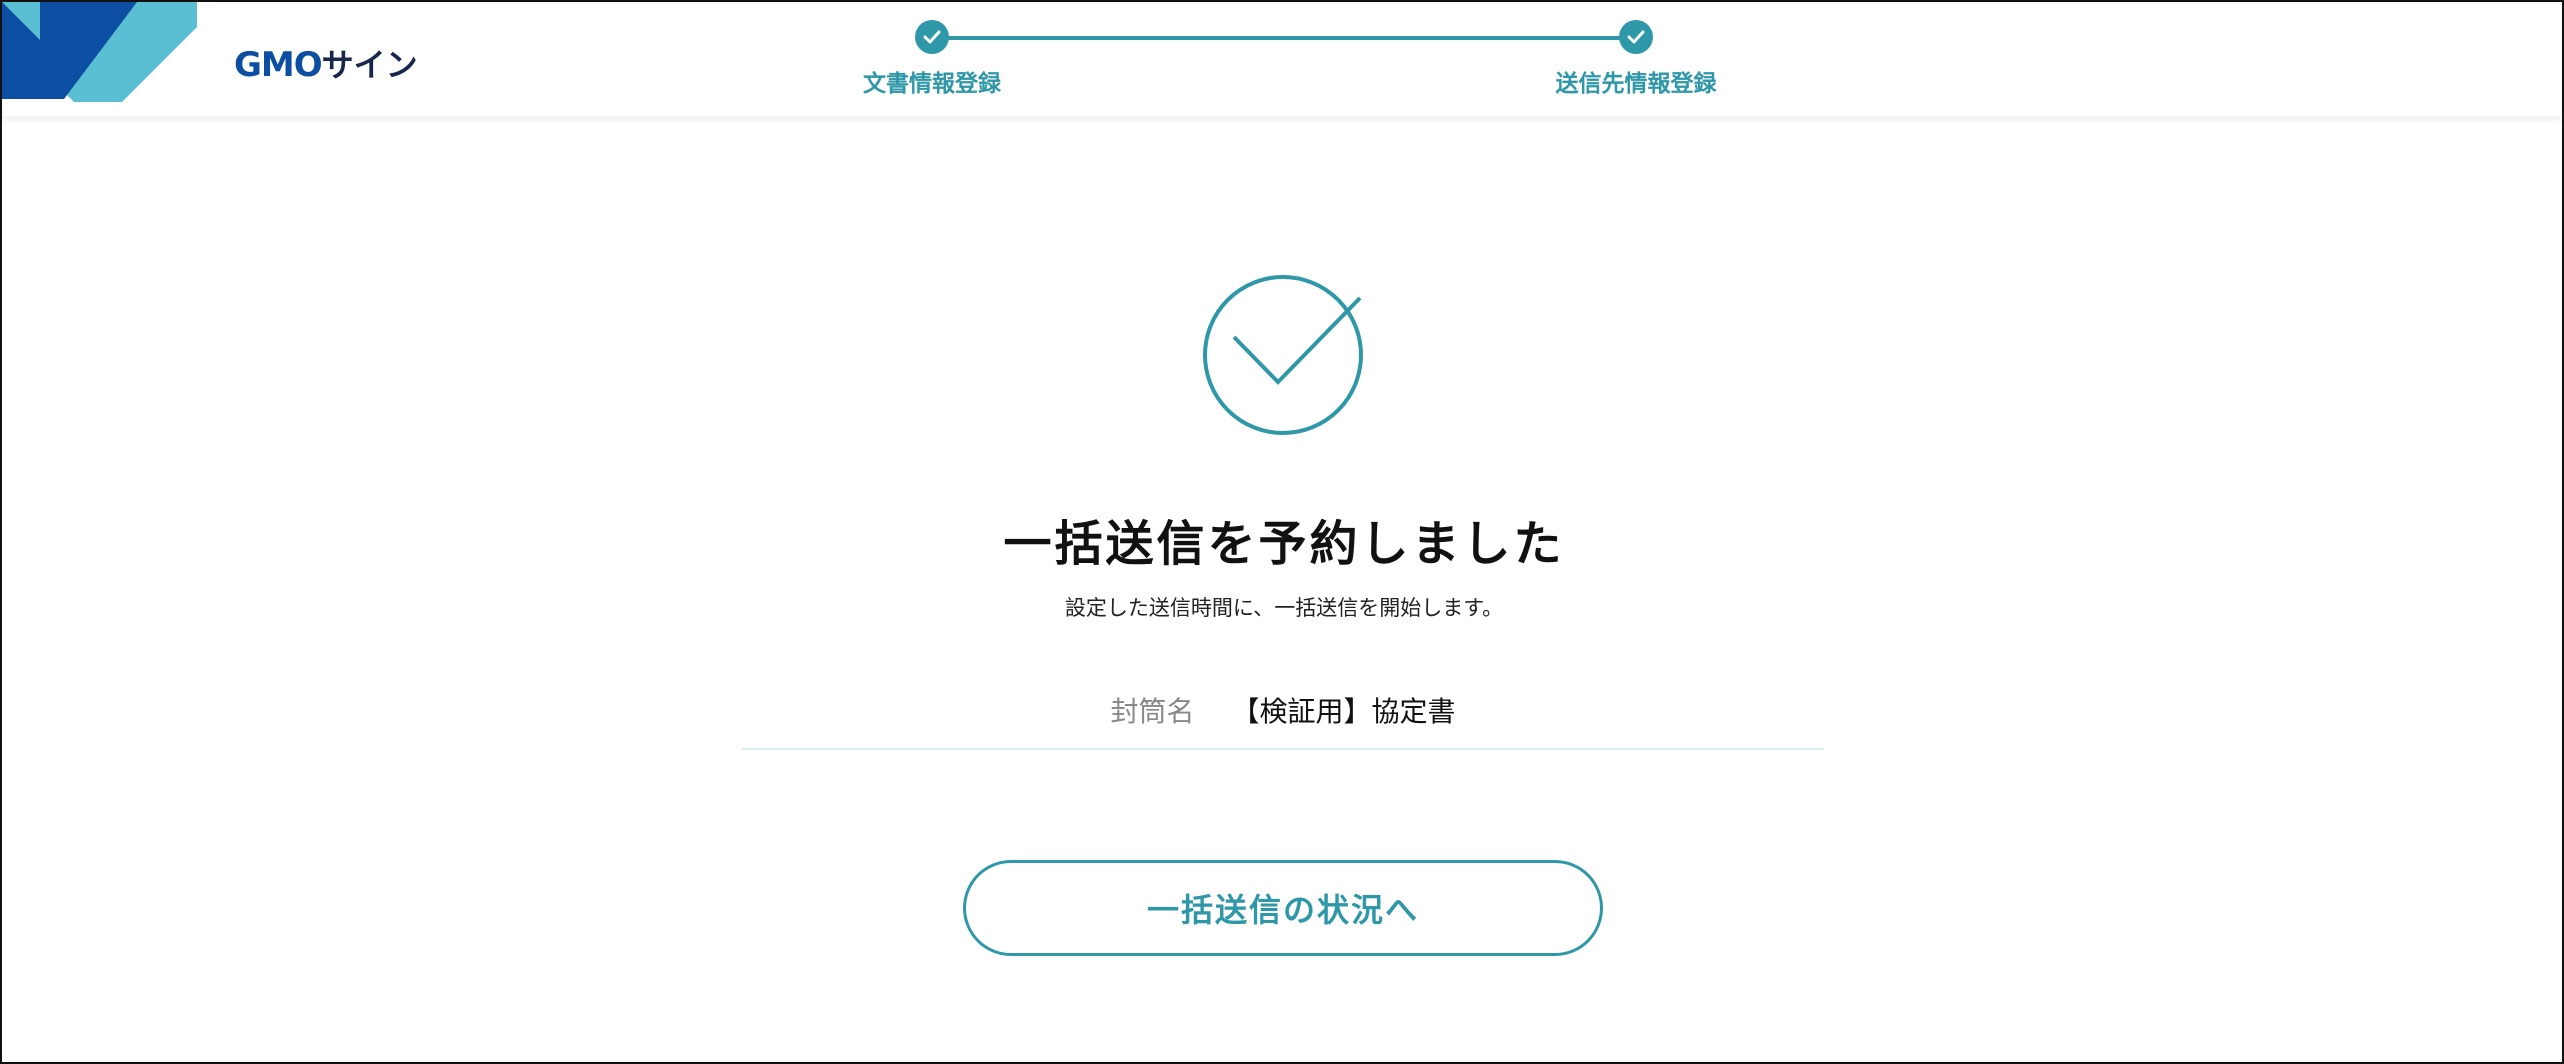  What do you see at coordinates (278, 65) in the screenshot?
I see `logo-text: GMO` at bounding box center [278, 65].